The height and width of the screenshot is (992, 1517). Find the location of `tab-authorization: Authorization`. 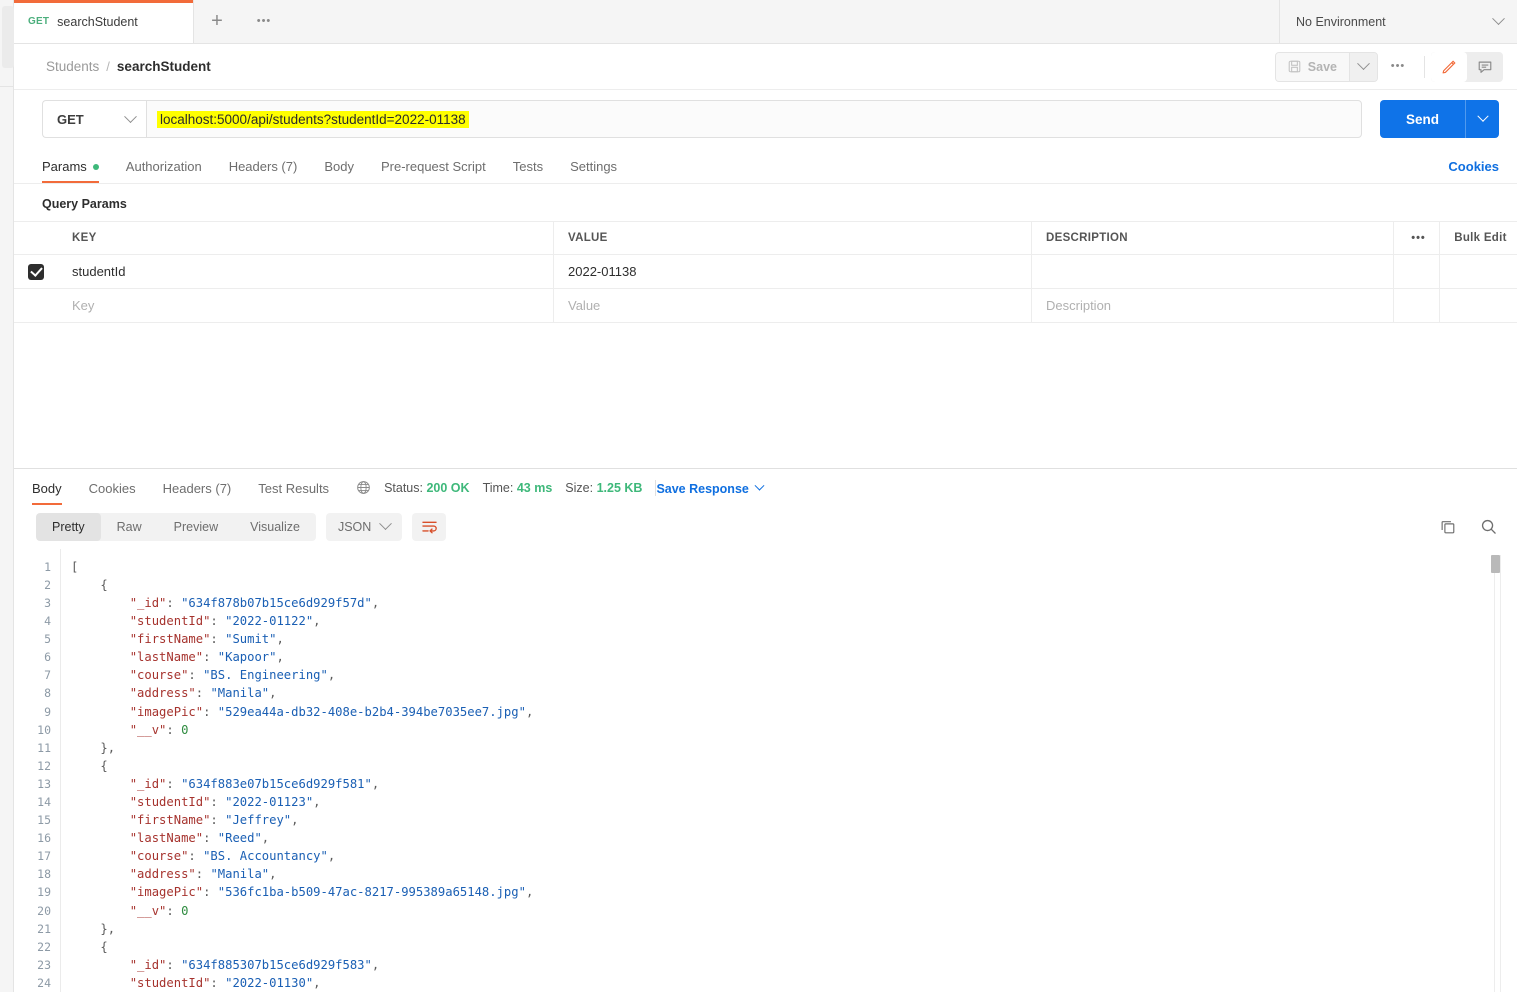

tab-authorization: Authorization is located at coordinates (164, 171).